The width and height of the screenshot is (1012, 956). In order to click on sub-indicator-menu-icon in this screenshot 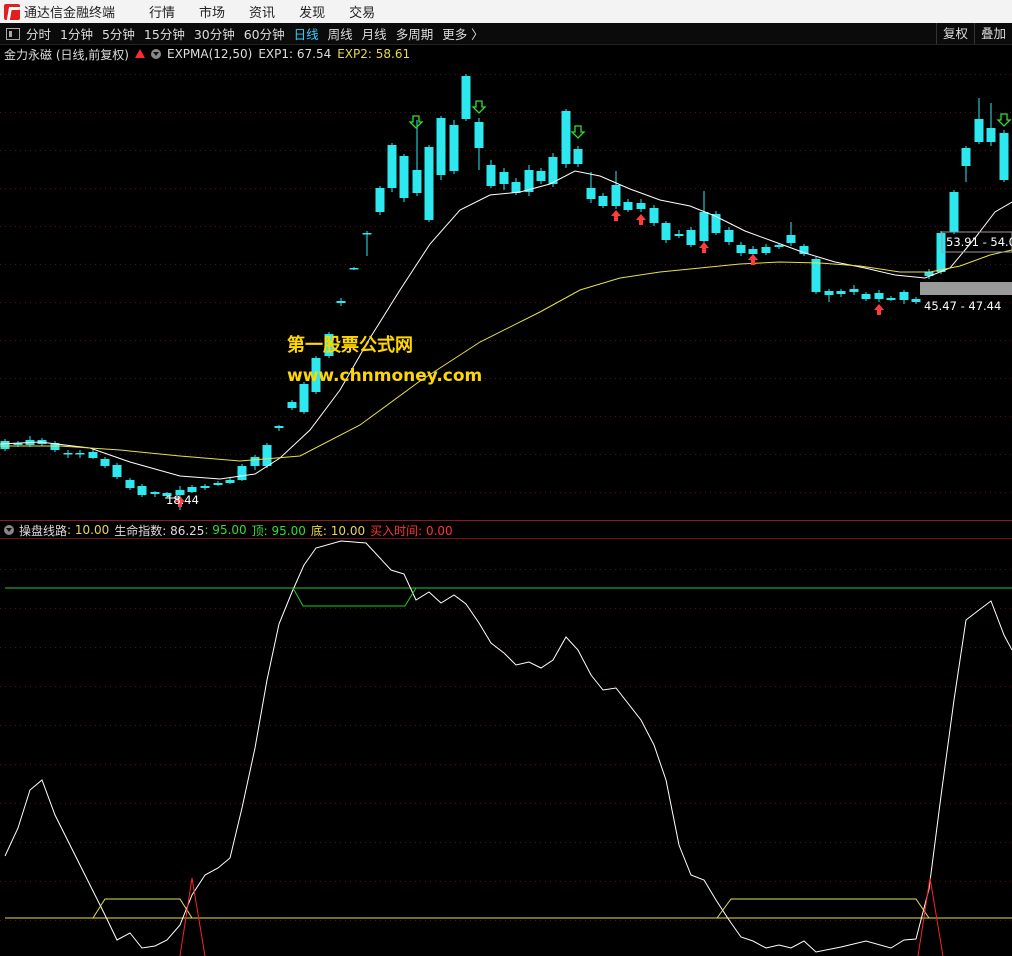, I will do `click(9, 530)`.